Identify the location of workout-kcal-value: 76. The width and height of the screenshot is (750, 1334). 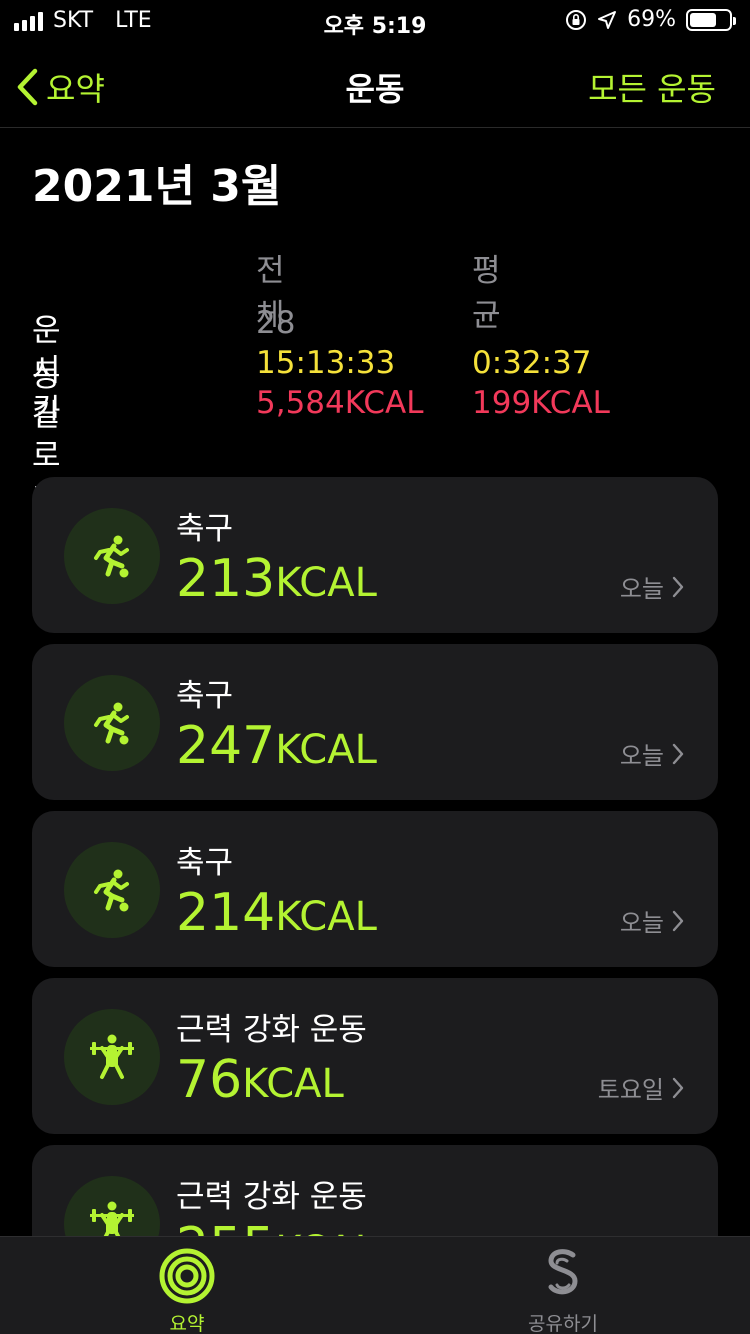
(209, 1080).